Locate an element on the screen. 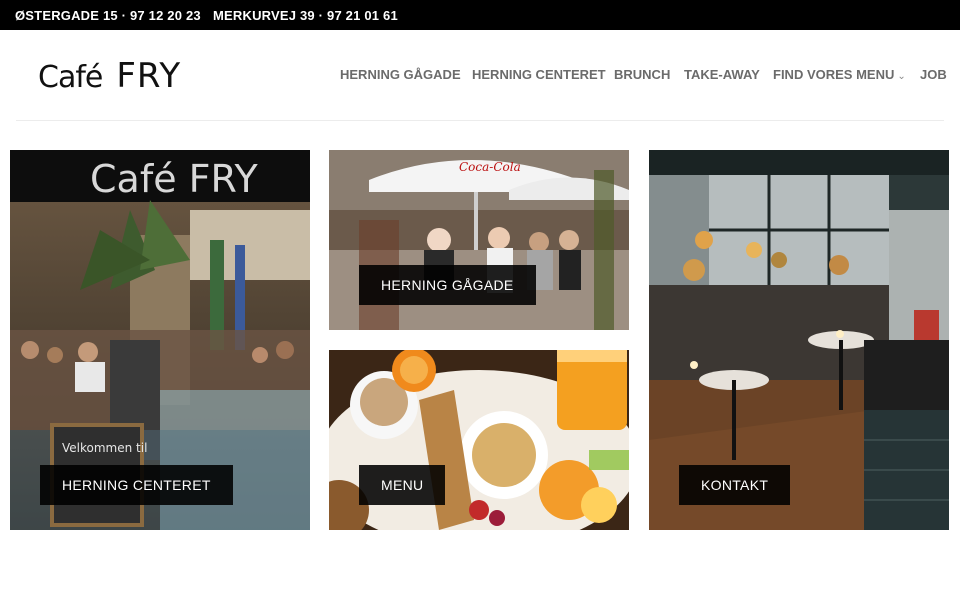 The height and width of the screenshot is (600, 960). header-divider is located at coordinates (480, 120).